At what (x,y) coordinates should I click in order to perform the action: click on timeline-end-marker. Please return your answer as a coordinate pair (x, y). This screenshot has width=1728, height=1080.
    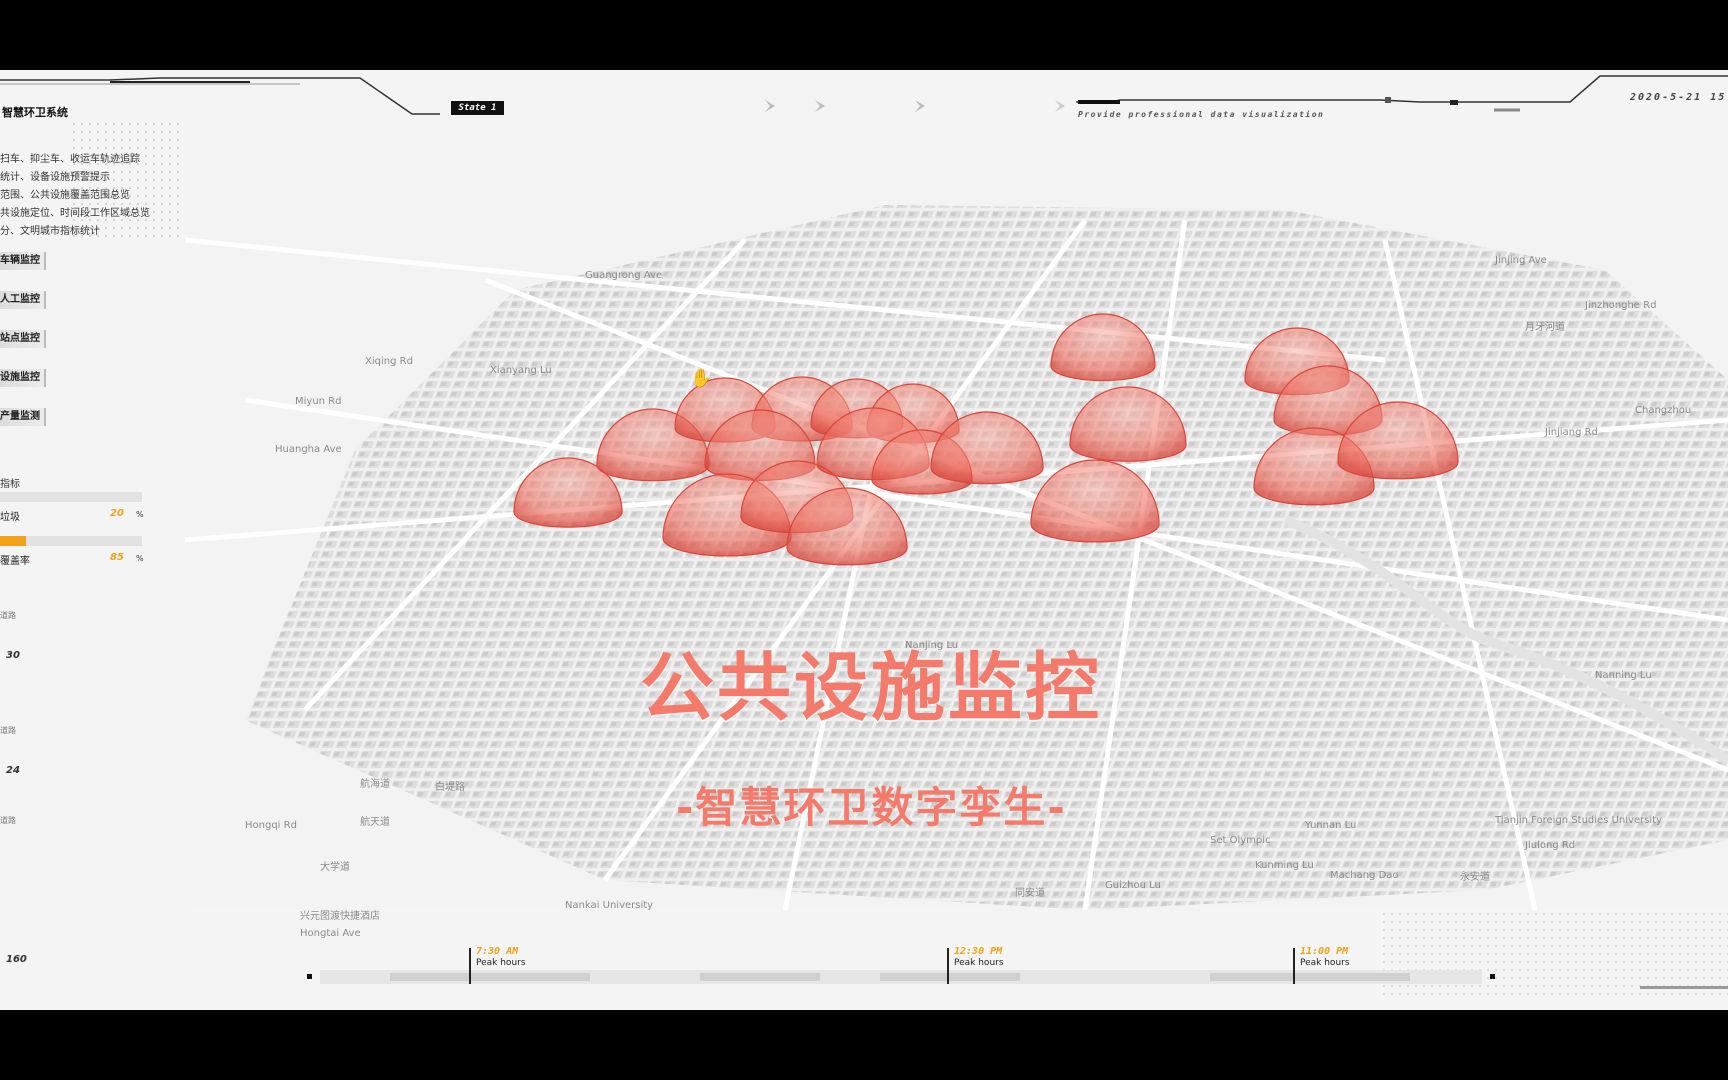
    Looking at the image, I should click on (1492, 976).